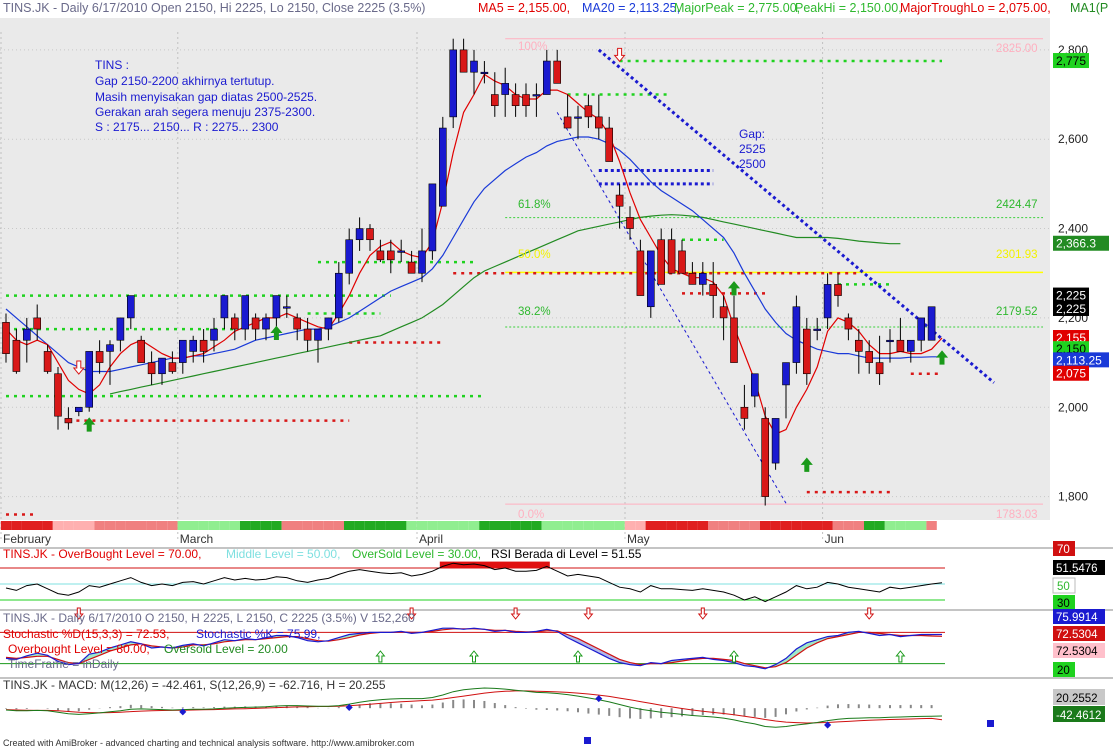 This screenshot has width=1113, height=750. Describe the element at coordinates (975, 8) in the screenshot. I see `header-major-trough: MajorTroughLo = 2,075.00,` at that location.